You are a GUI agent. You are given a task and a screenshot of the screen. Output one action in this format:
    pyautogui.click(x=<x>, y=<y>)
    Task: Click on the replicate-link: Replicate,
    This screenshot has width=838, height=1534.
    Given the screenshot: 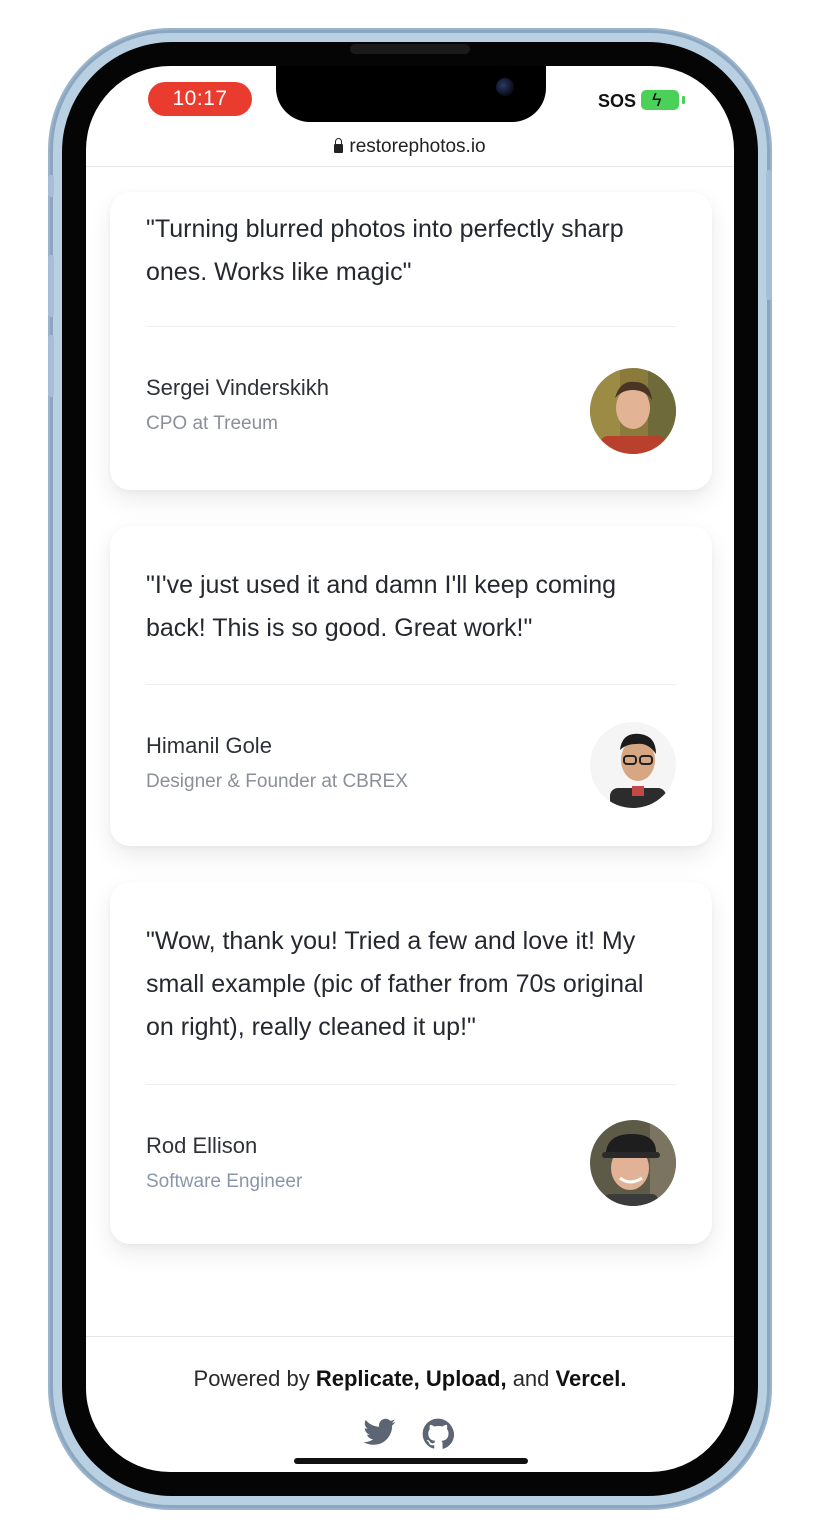 What is the action you would take?
    pyautogui.click(x=368, y=1378)
    